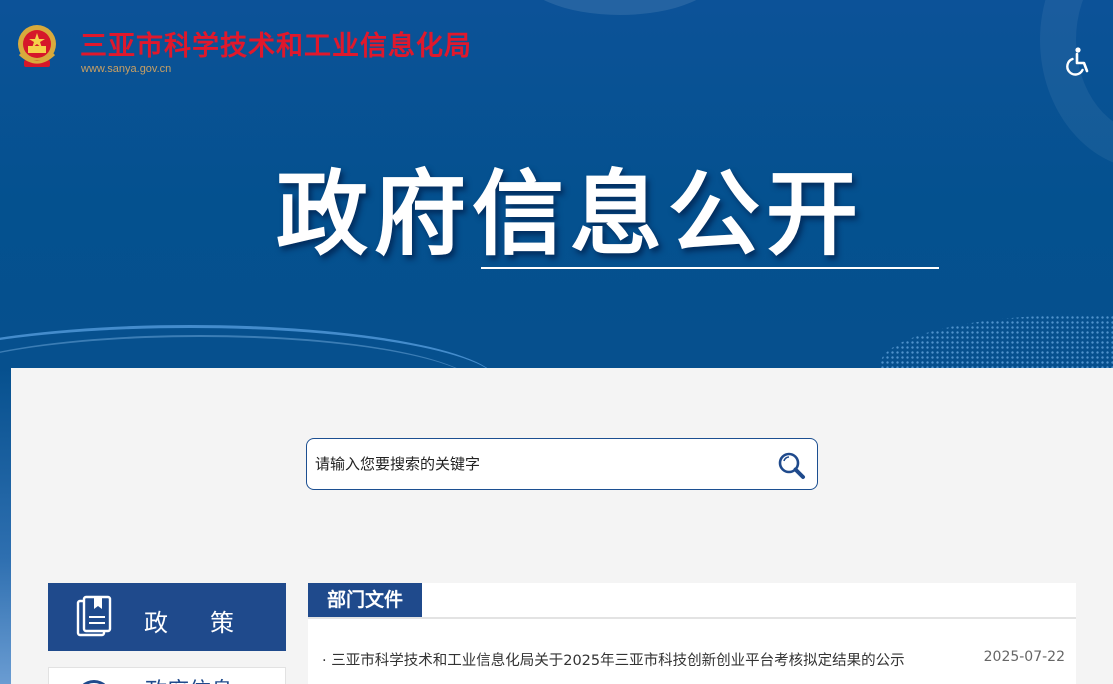 This screenshot has height=684, width=1113. I want to click on document-date: 2025-07-22, so click(1024, 657).